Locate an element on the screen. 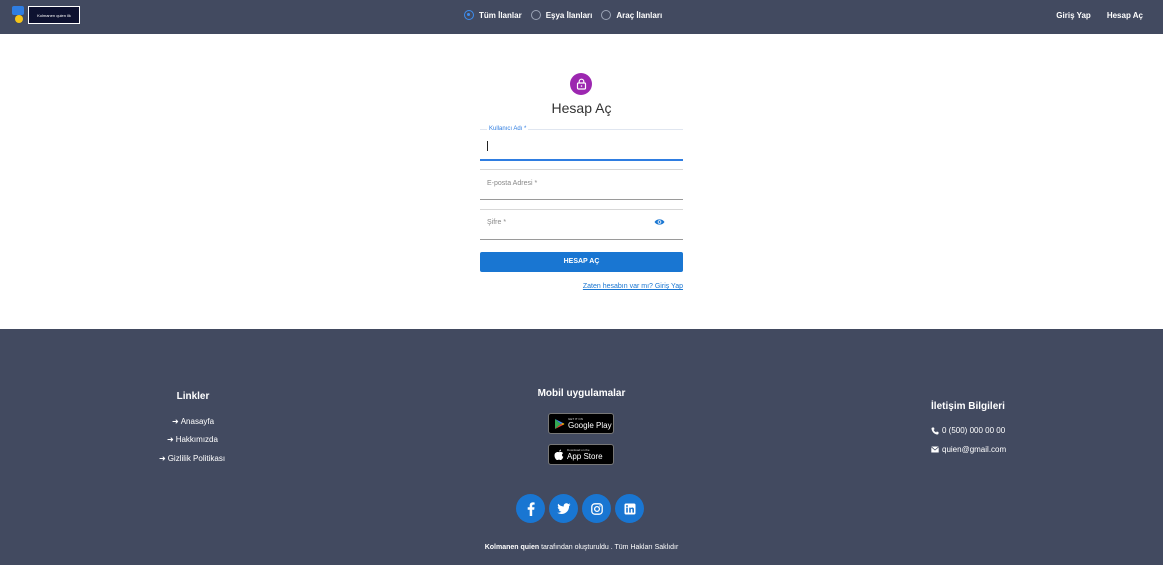 The image size is (1163, 565). instagram-icon is located at coordinates (596, 508).